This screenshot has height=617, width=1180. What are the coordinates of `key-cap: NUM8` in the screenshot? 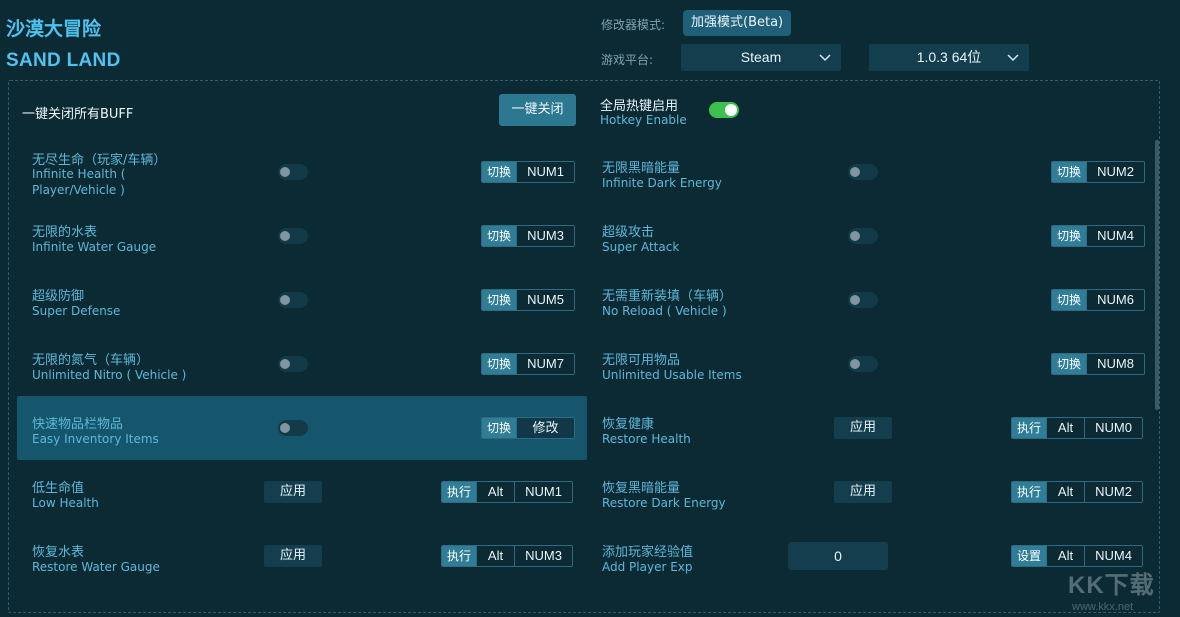 It's located at (1115, 364).